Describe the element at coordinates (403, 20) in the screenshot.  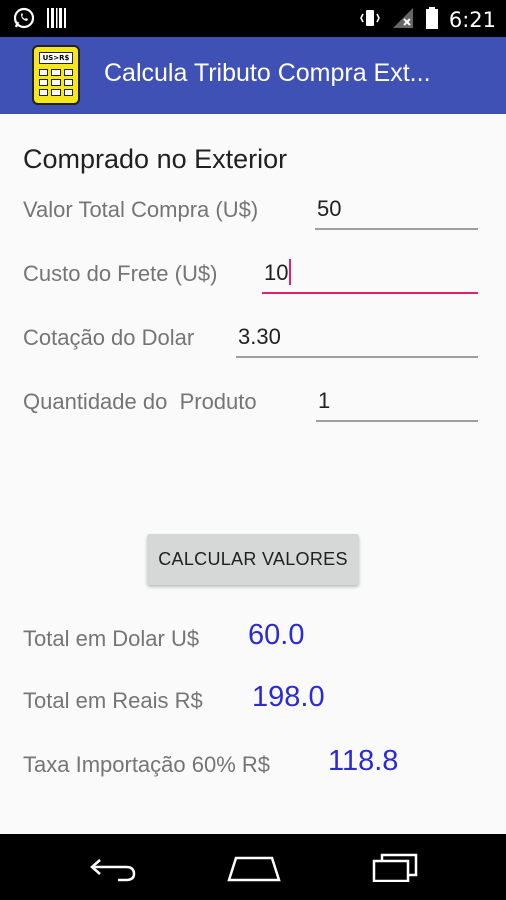
I see `no-signal-icon` at that location.